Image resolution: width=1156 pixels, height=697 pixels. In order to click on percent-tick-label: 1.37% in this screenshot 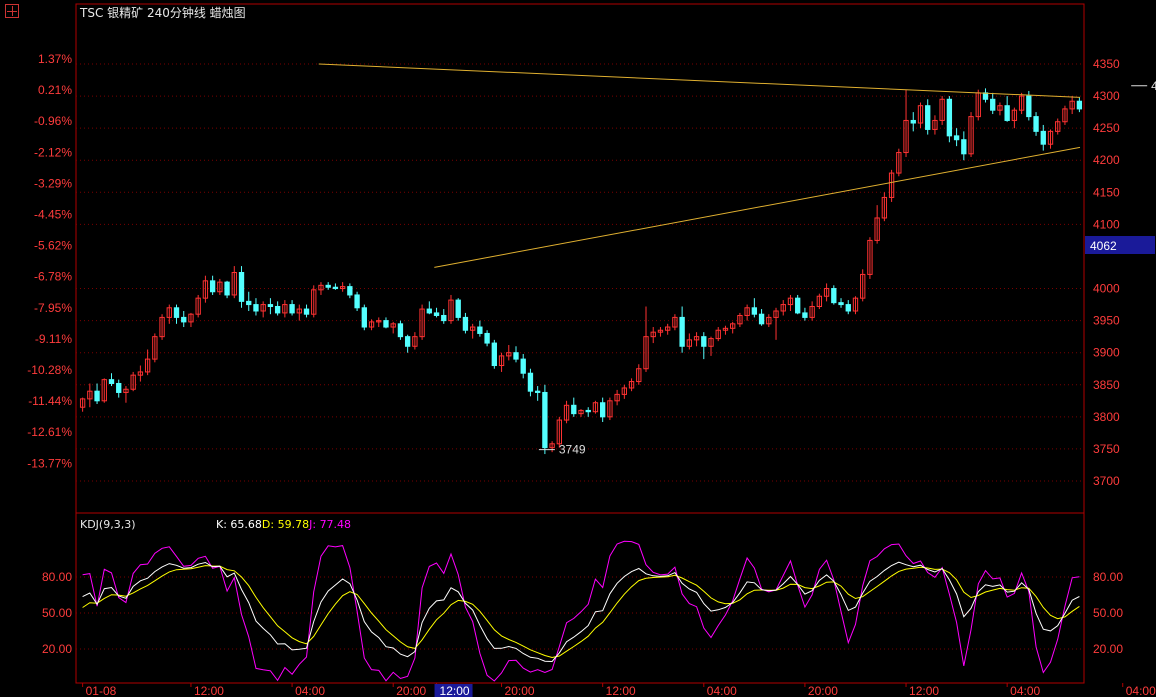, I will do `click(55, 59)`.